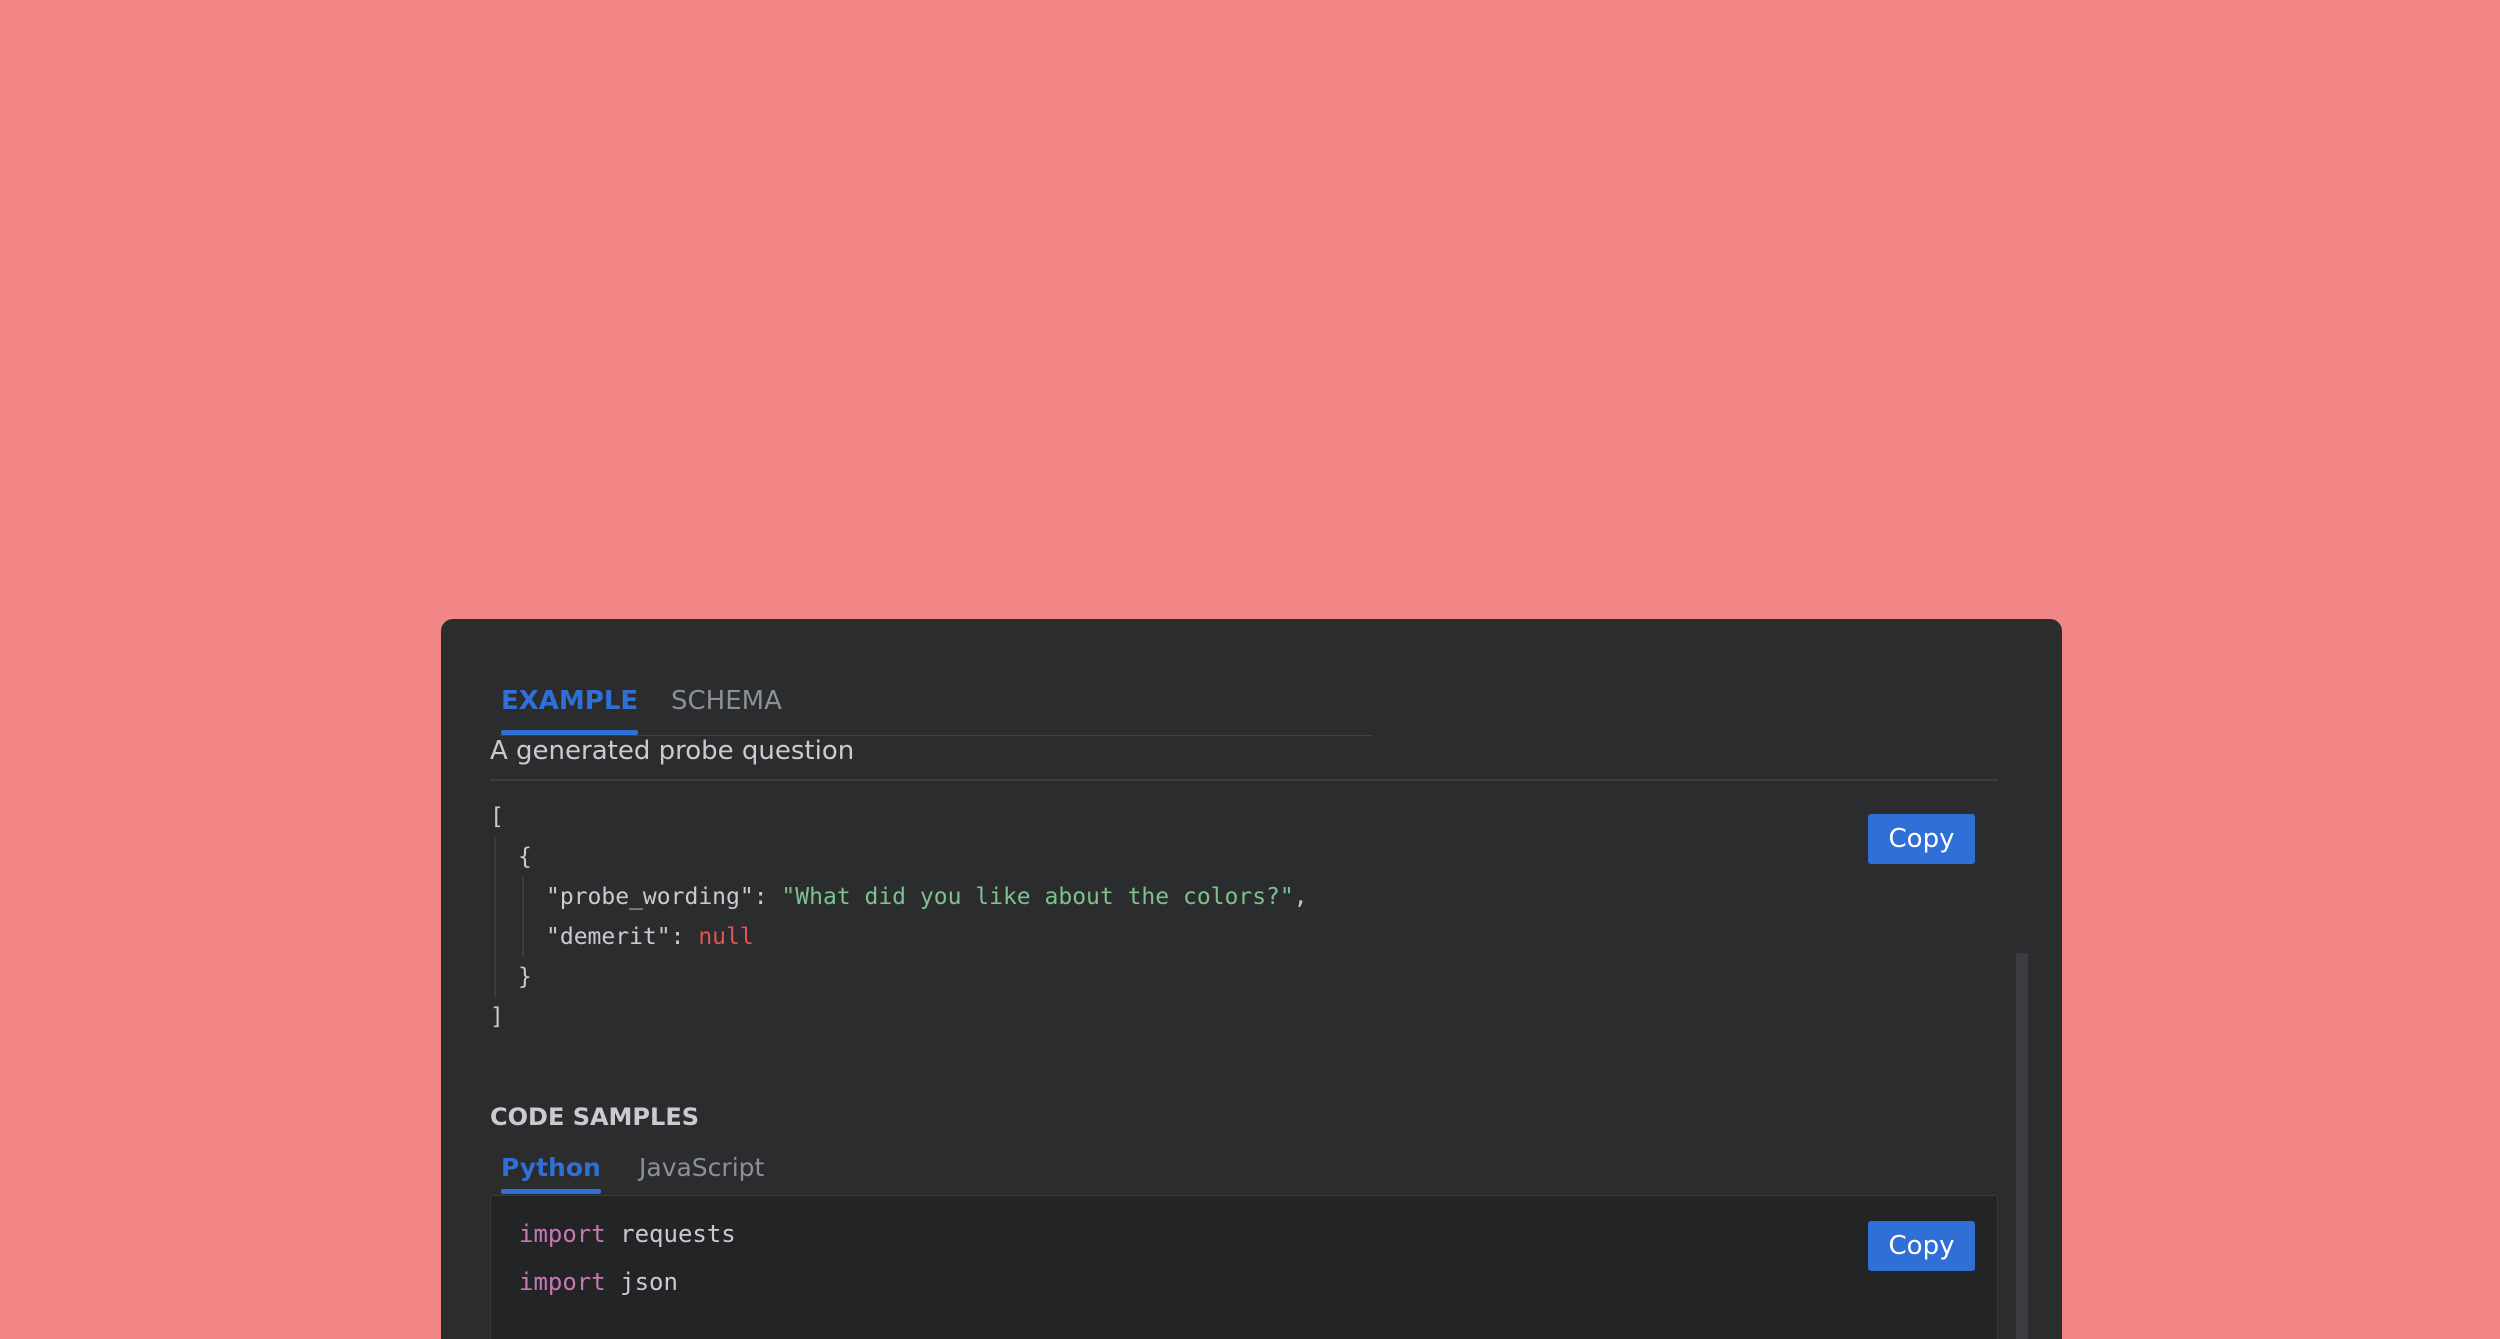  Describe the element at coordinates (525, 857) in the screenshot. I see `json-open-brace: {` at that location.